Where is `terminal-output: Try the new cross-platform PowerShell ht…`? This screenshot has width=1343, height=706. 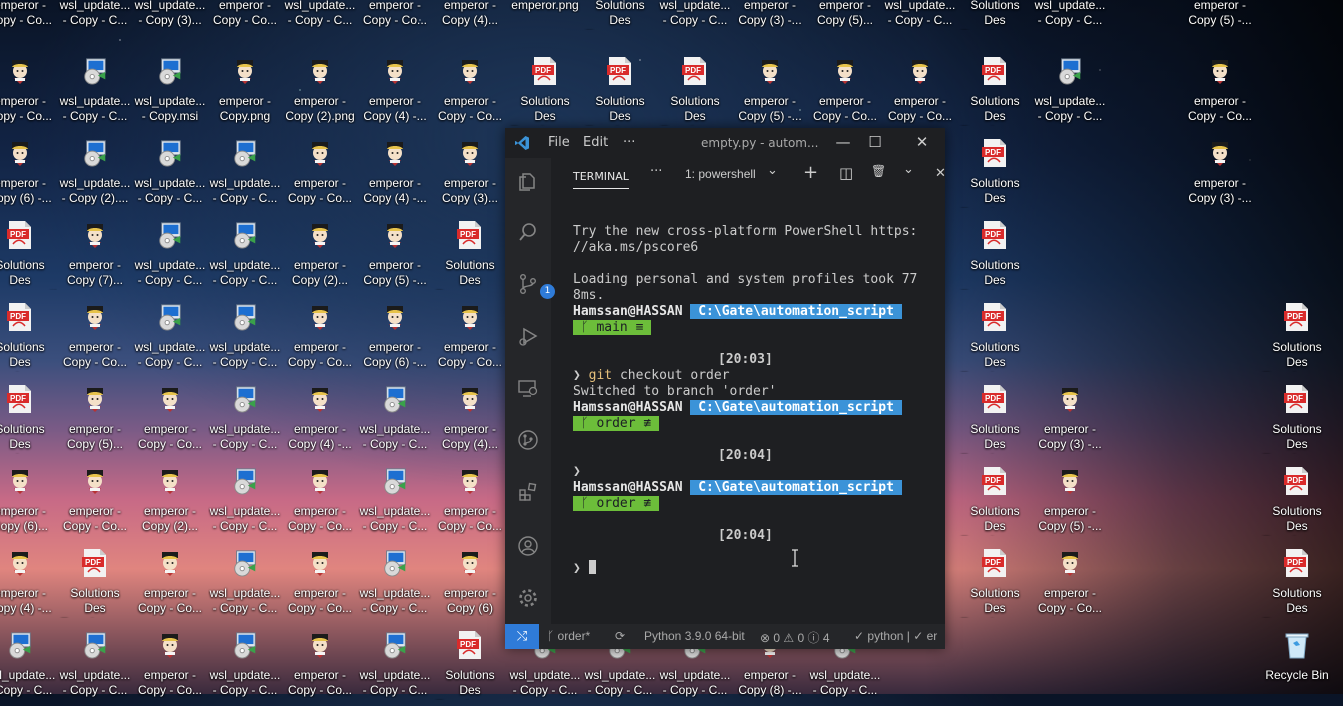
terminal-output: Try the new cross-platform PowerShell ht… is located at coordinates (753, 399).